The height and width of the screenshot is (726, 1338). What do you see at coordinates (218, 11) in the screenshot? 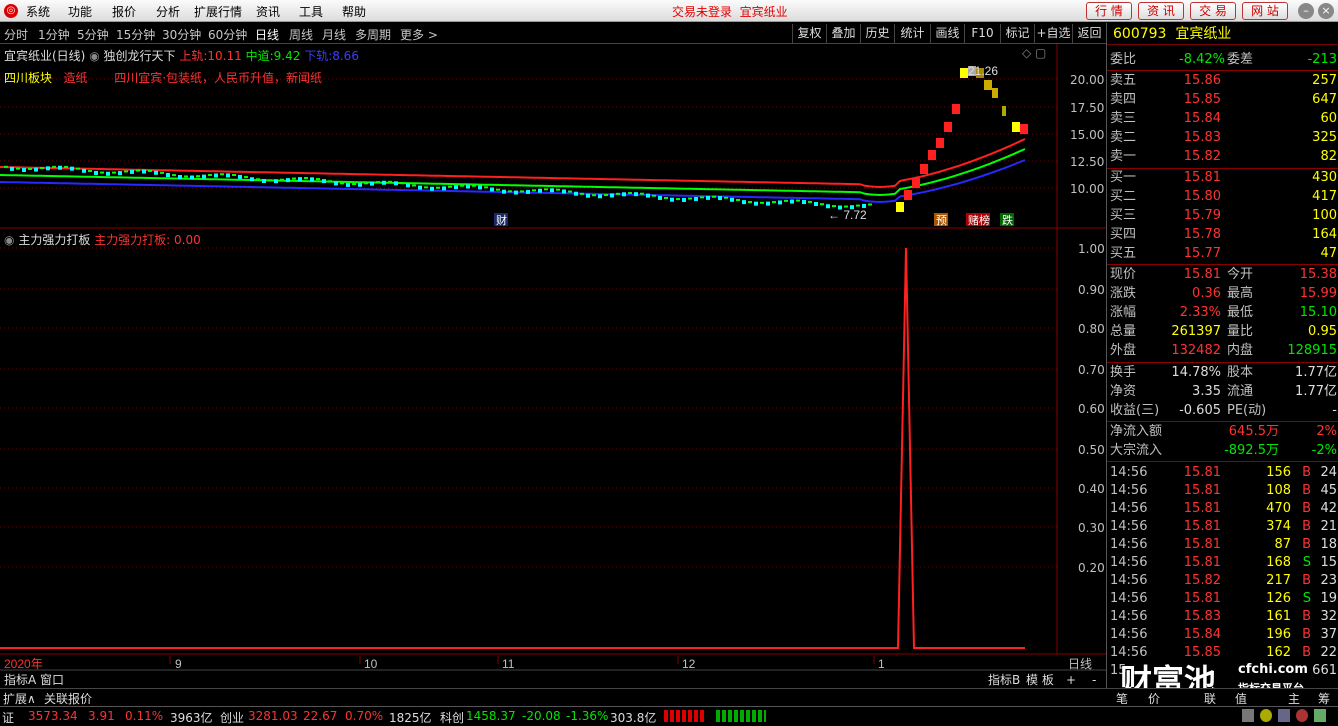
I see `menu-ext-market: 扩展行情` at bounding box center [218, 11].